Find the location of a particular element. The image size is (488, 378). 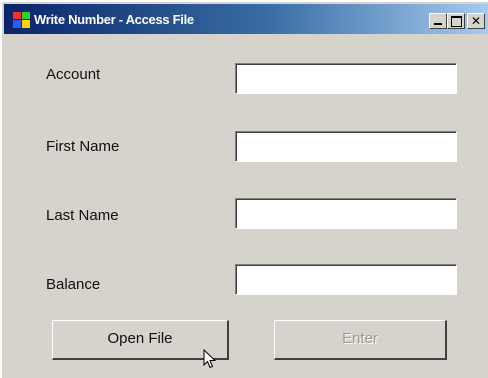

account-label: Account is located at coordinates (73, 74).